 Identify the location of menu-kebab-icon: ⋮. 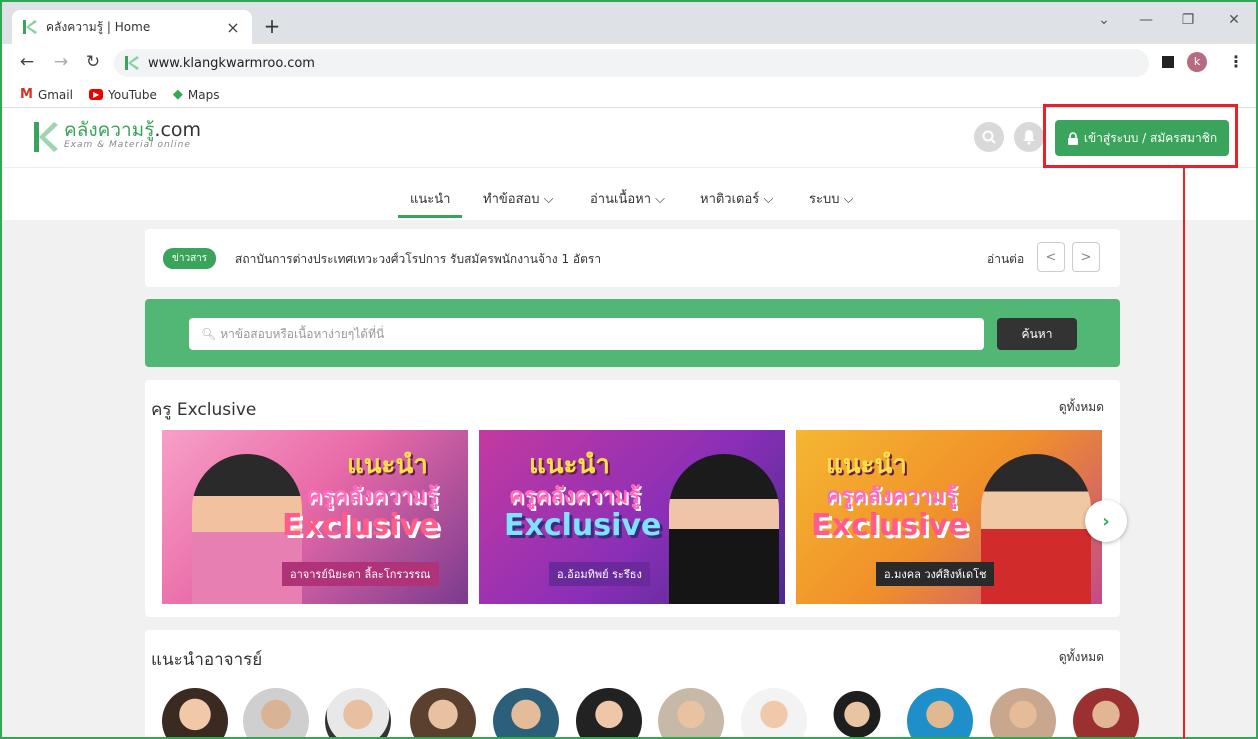
(1236, 61).